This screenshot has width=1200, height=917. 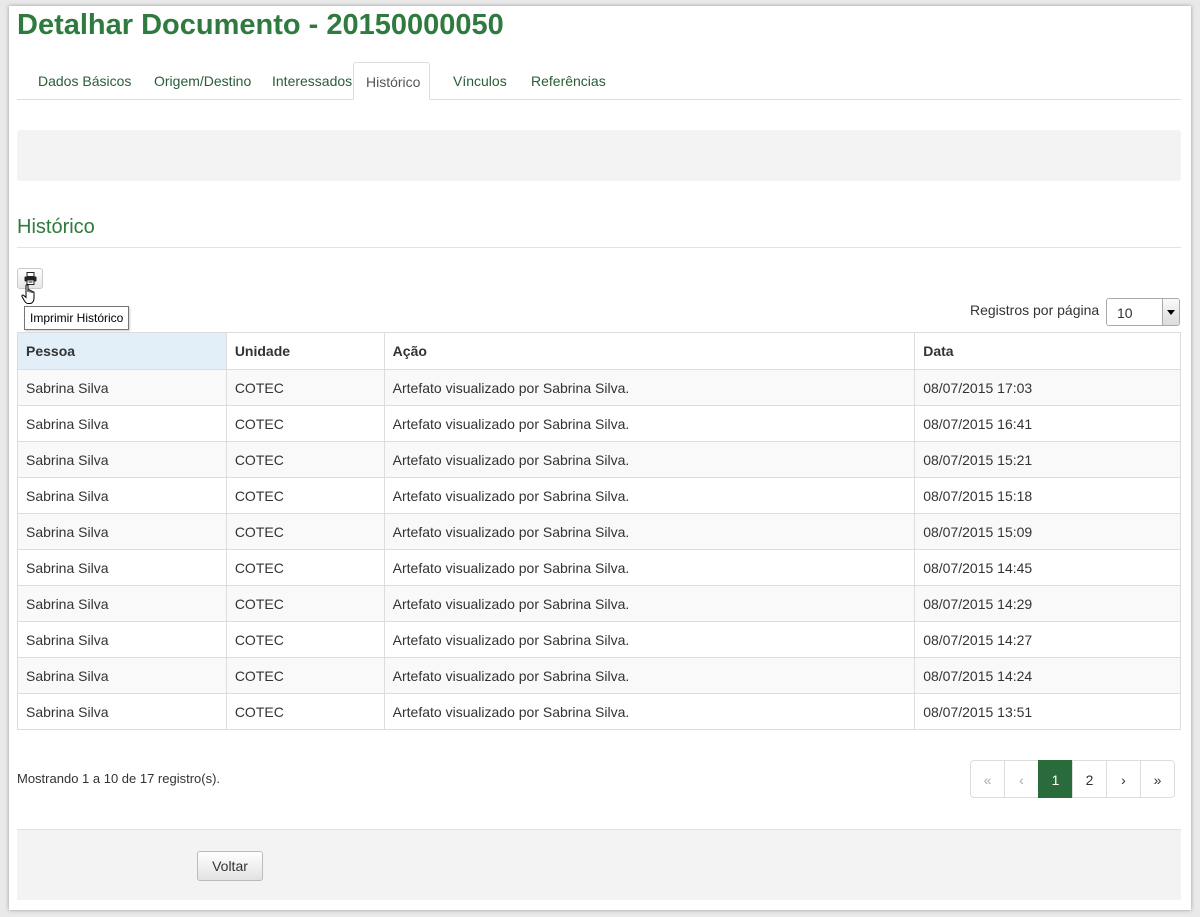 What do you see at coordinates (28, 294) in the screenshot?
I see `hand-cursor-icon` at bounding box center [28, 294].